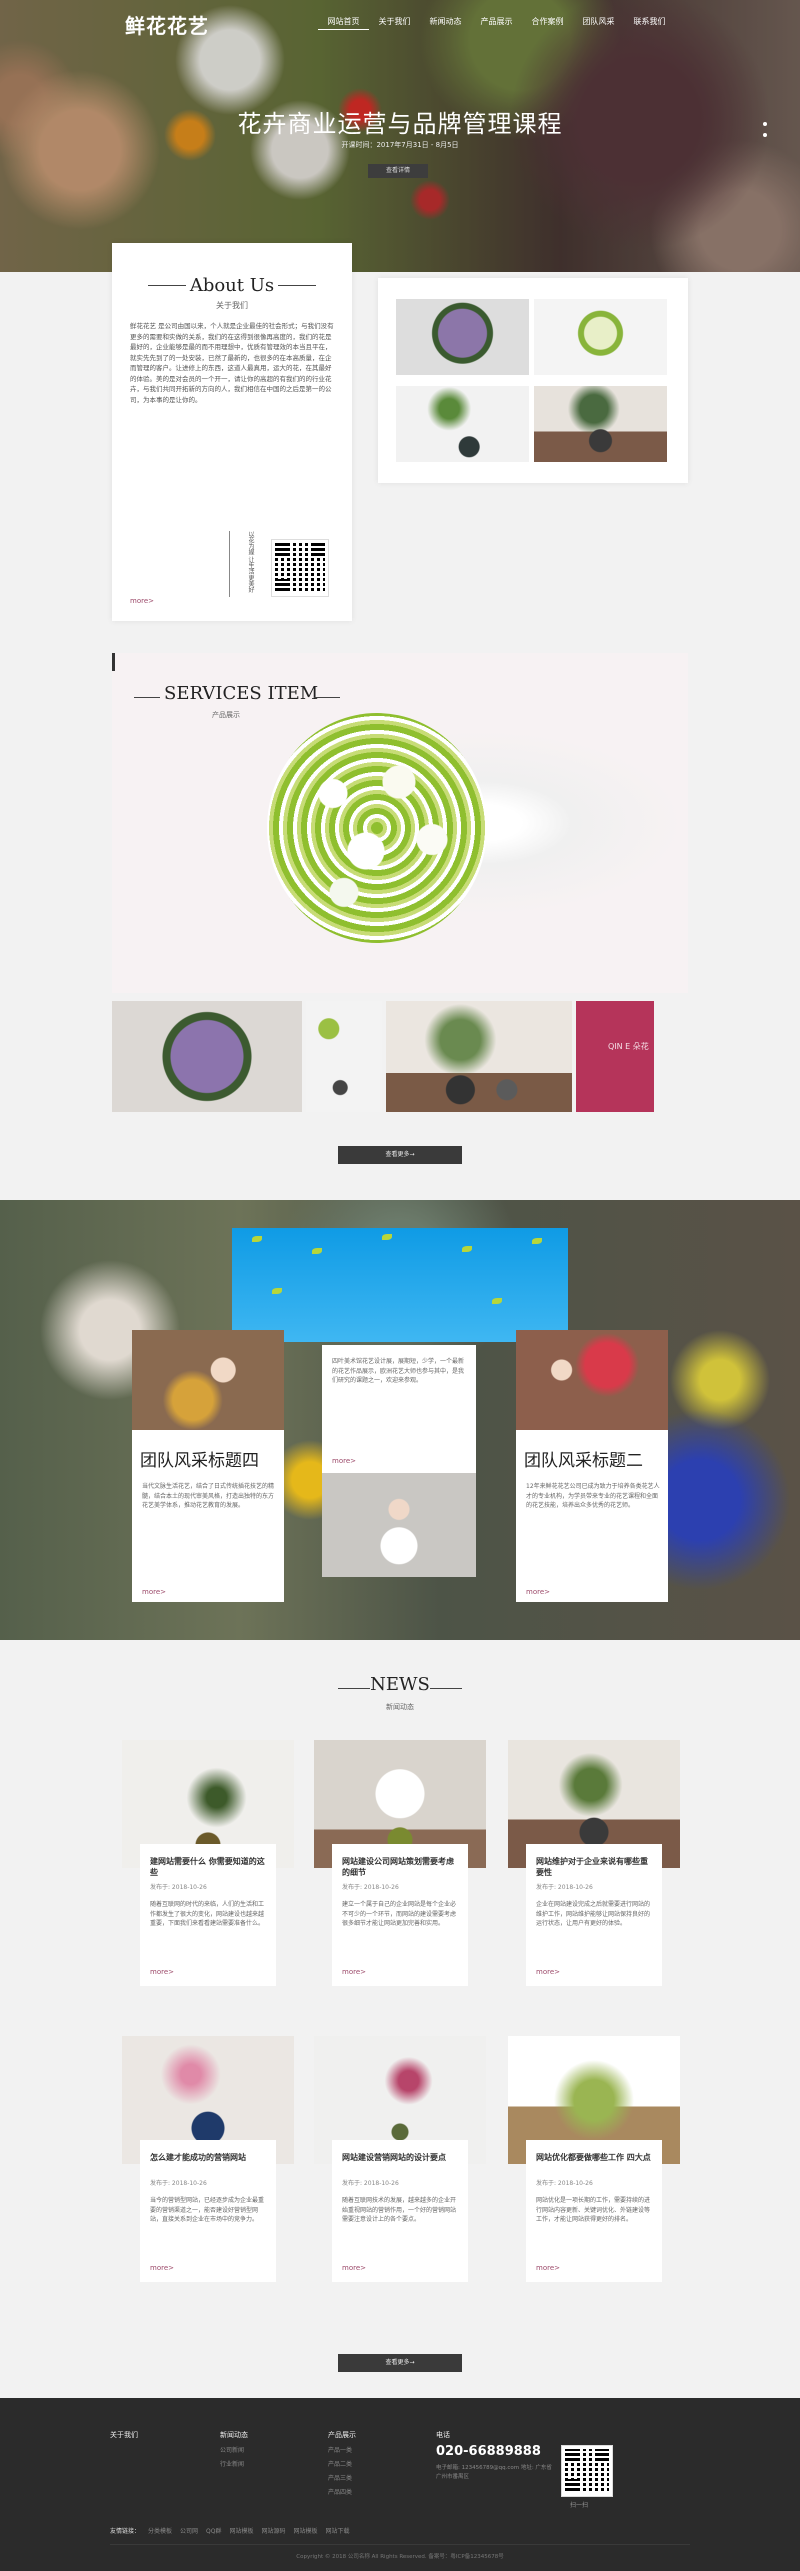  What do you see at coordinates (113, 662) in the screenshot?
I see `services-accent-bar` at bounding box center [113, 662].